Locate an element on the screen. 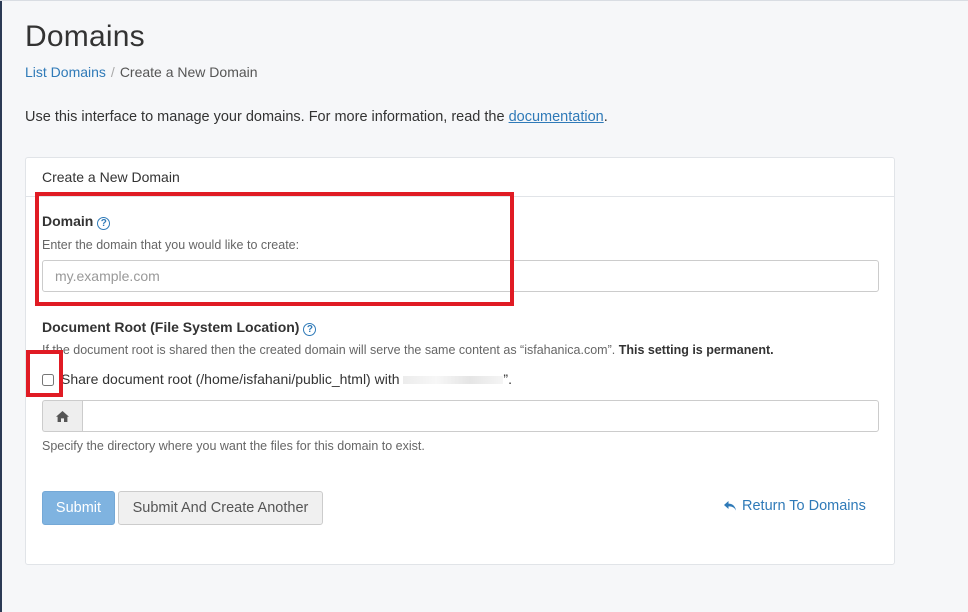 This screenshot has width=968, height=612. share-document-root-suffix: ”. is located at coordinates (507, 379).